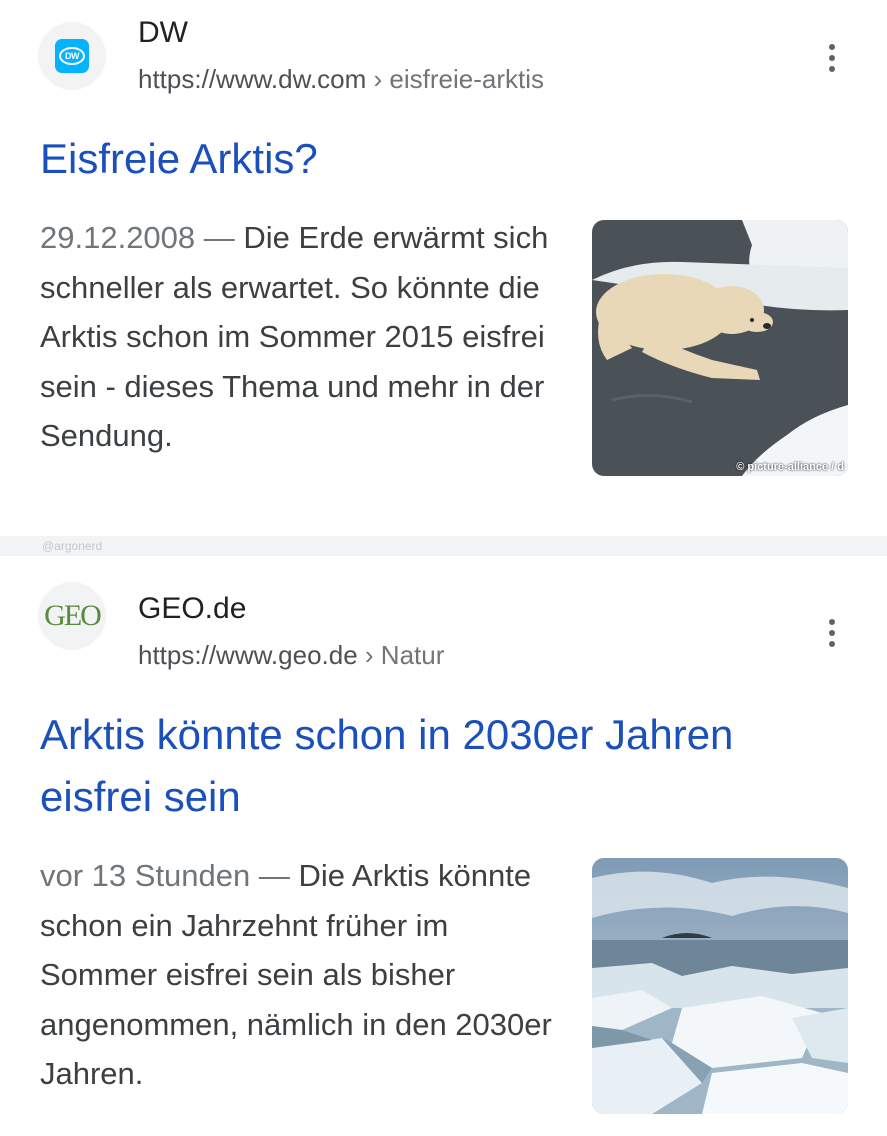 This screenshot has height=1136, width=887. I want to click on watermark: @argonerd, so click(72, 546).